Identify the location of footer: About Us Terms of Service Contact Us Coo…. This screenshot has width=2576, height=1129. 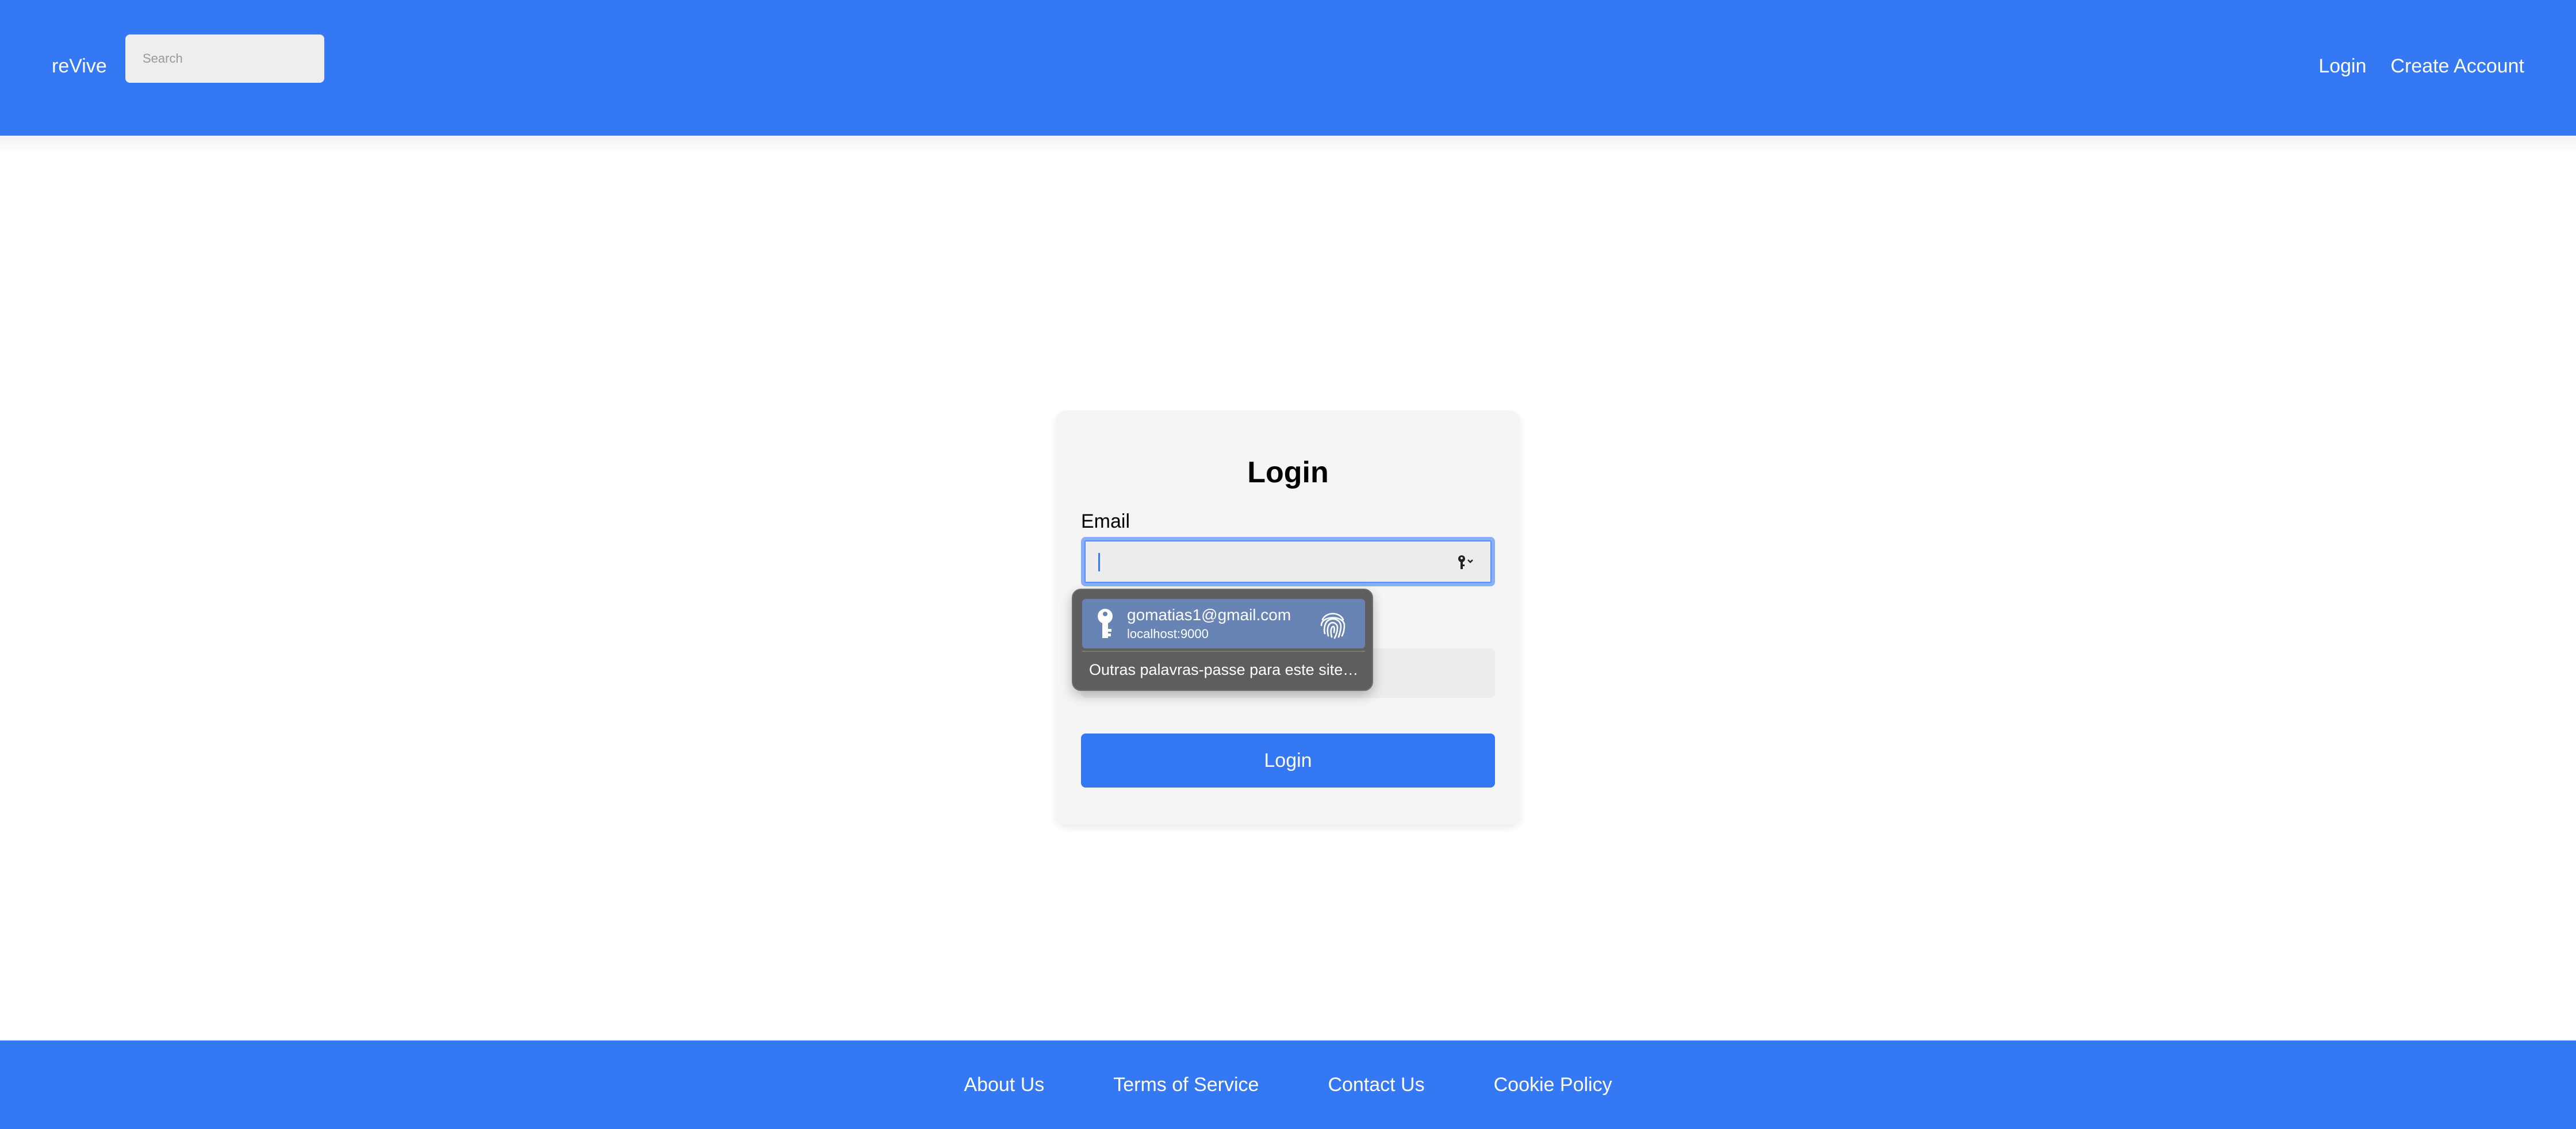
(1288, 1084).